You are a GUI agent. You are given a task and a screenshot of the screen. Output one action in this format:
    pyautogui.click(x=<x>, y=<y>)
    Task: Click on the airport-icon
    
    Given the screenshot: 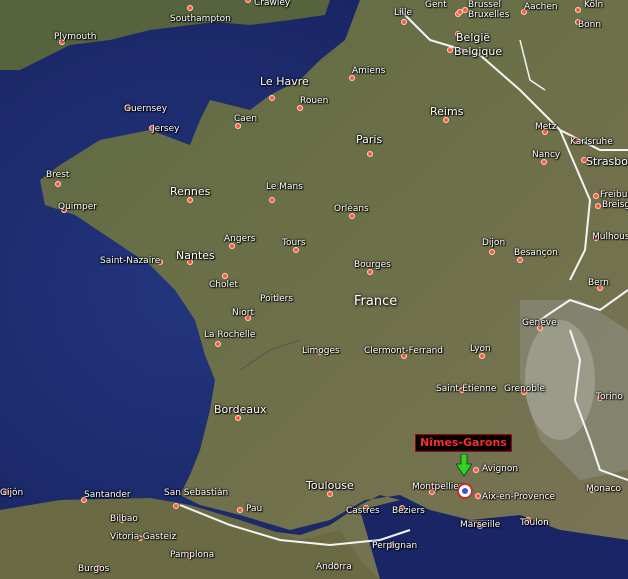 What is the action you would take?
    pyautogui.click(x=465, y=491)
    